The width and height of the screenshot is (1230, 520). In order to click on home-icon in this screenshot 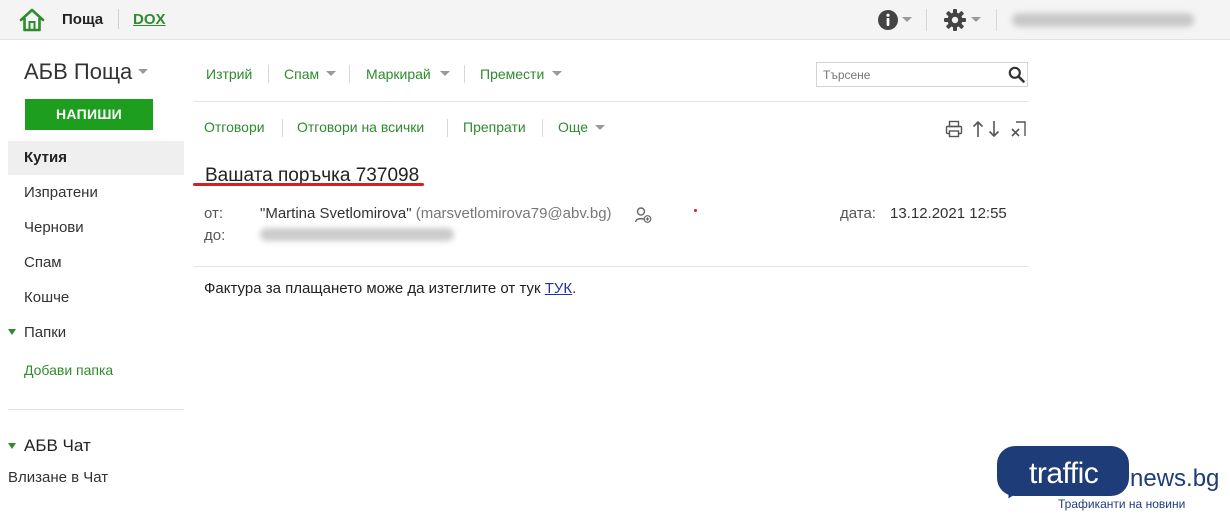, I will do `click(32, 20)`.